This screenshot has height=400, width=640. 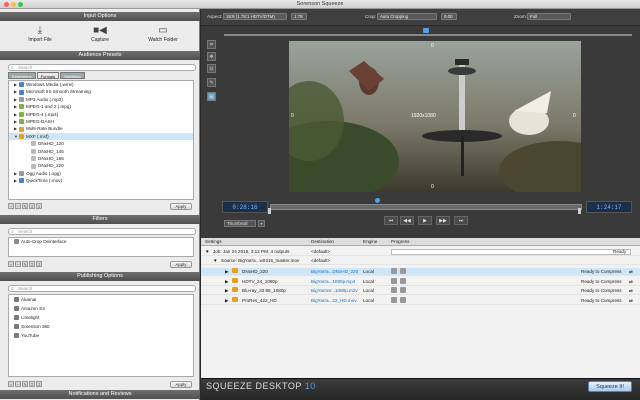 What do you see at coordinates (334, 301) in the screenshot?
I see `output-destination: BigYarra...22_HD.mov` at bounding box center [334, 301].